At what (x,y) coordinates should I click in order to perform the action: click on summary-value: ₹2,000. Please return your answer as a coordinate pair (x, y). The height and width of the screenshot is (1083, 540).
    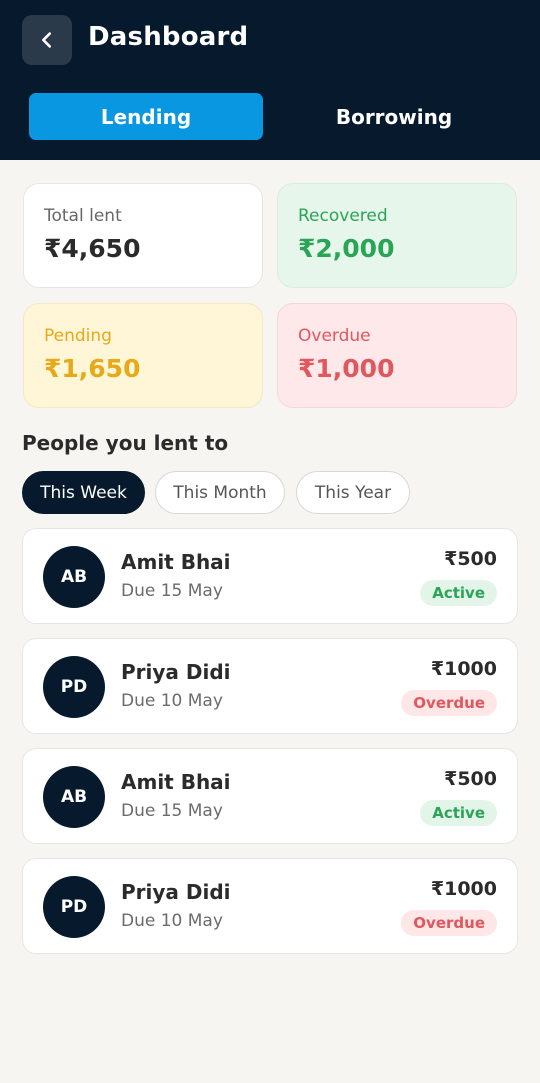
    Looking at the image, I should click on (346, 248).